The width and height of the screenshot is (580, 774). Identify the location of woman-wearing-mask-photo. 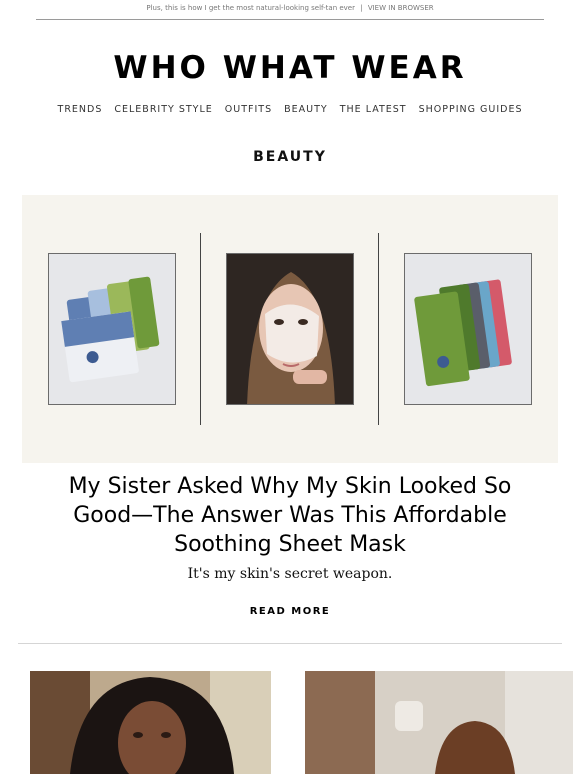
(290, 329).